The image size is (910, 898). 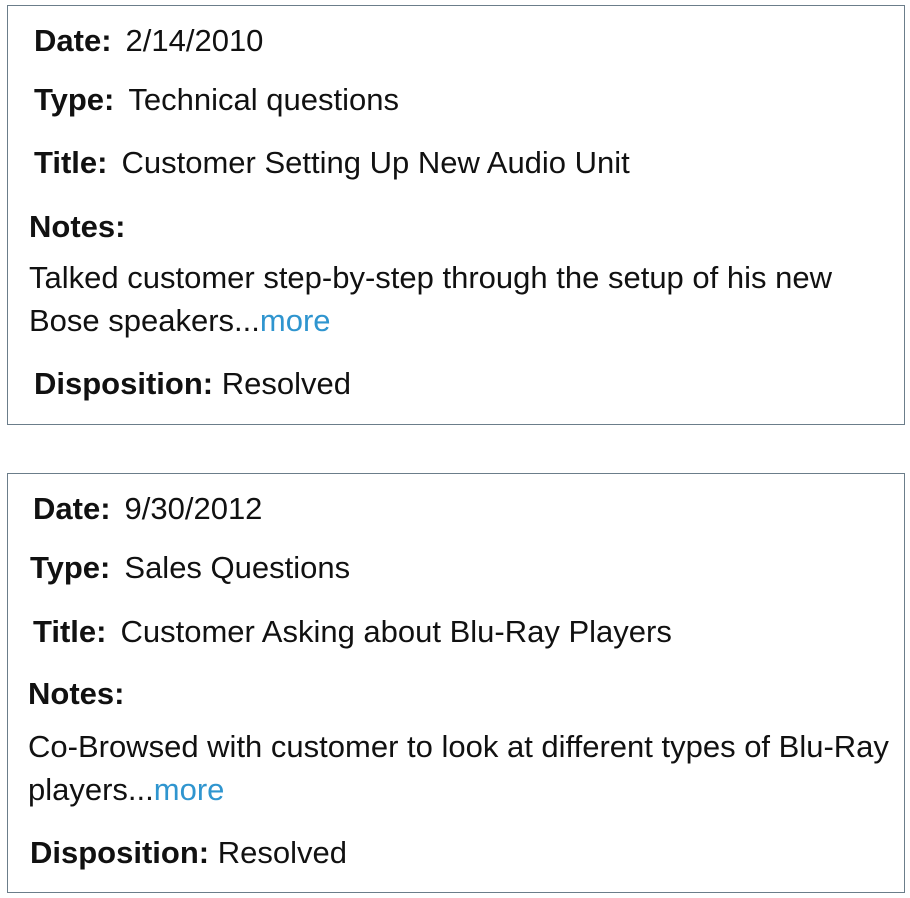 I want to click on date-row: Date: 9/30/2012, so click(x=147, y=509).